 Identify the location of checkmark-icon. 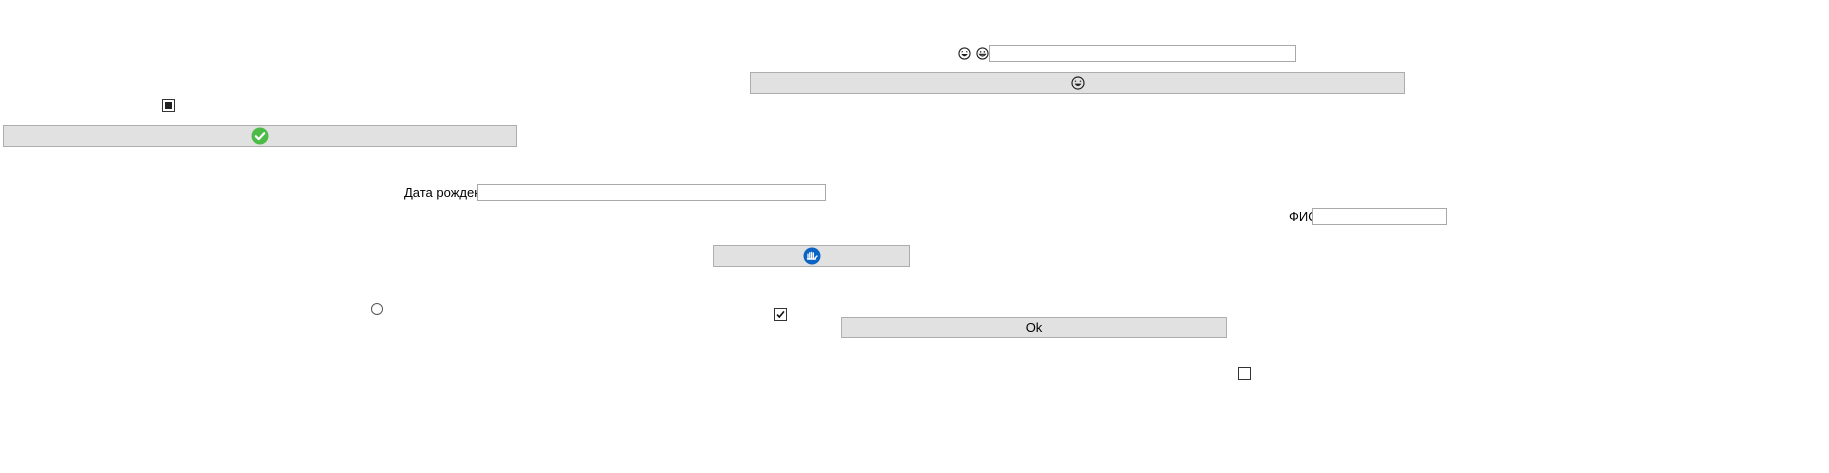
(780, 314).